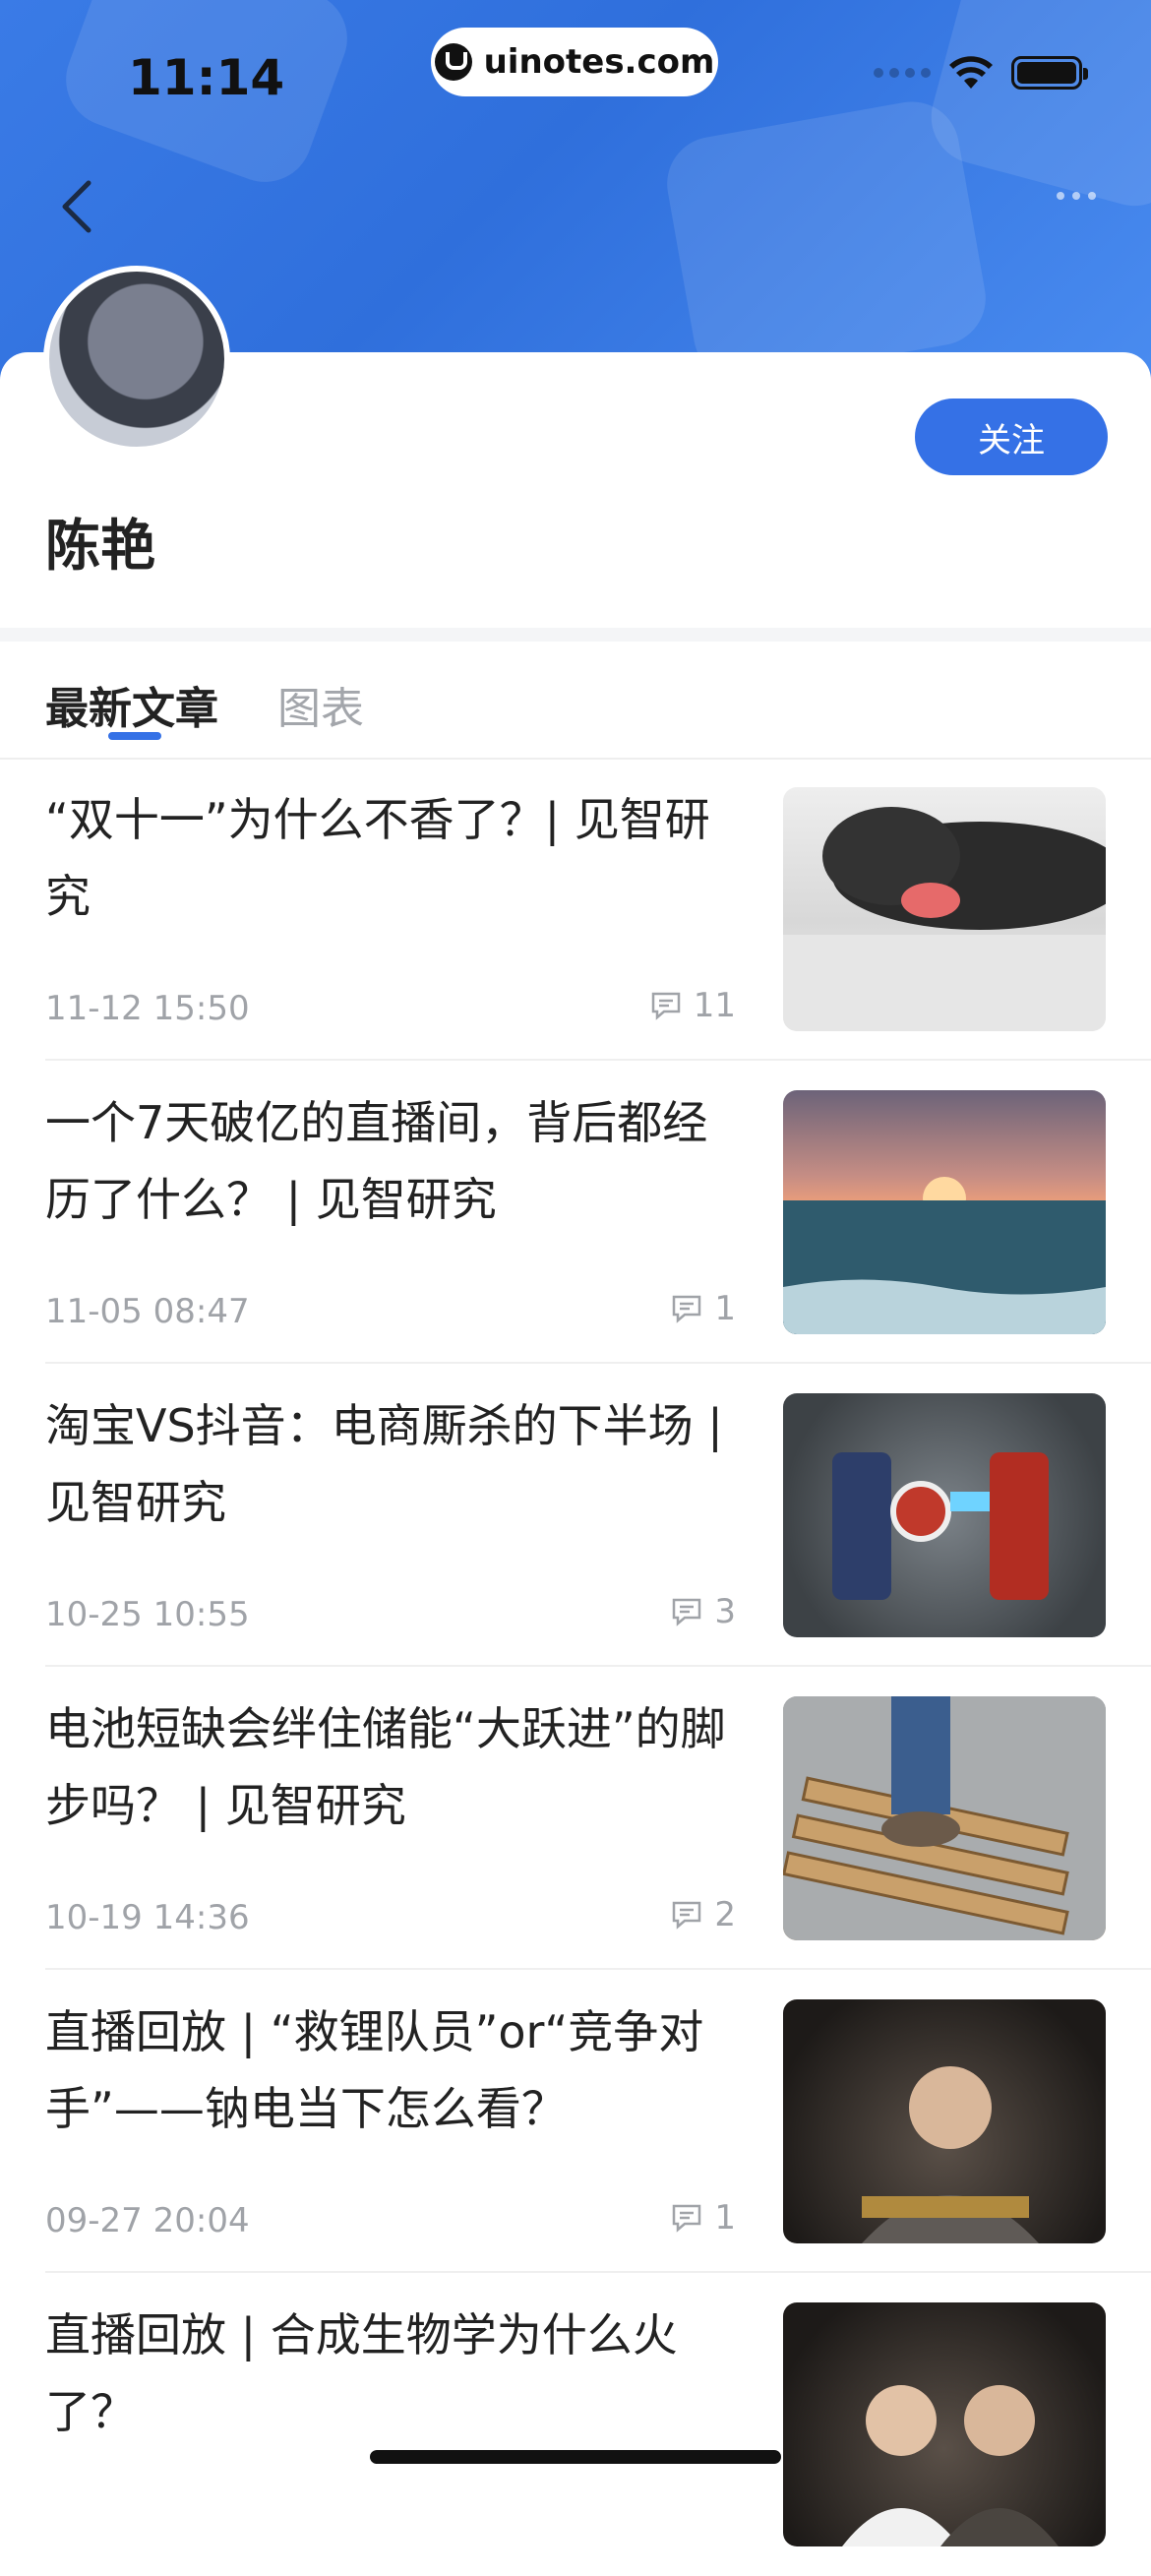 This screenshot has height=2576, width=1151. What do you see at coordinates (1011, 437) in the screenshot?
I see `follow-button: 关注` at bounding box center [1011, 437].